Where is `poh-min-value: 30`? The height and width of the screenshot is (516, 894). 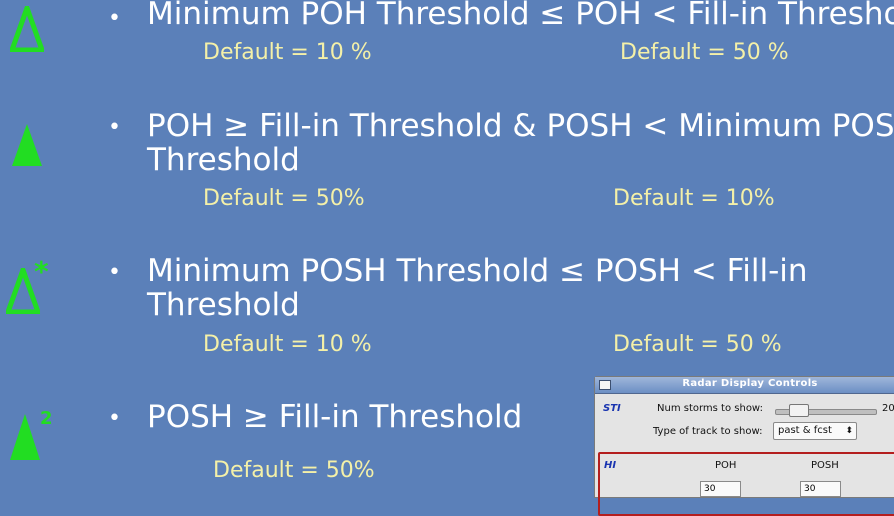
poh-min-value: 30 is located at coordinates (710, 489).